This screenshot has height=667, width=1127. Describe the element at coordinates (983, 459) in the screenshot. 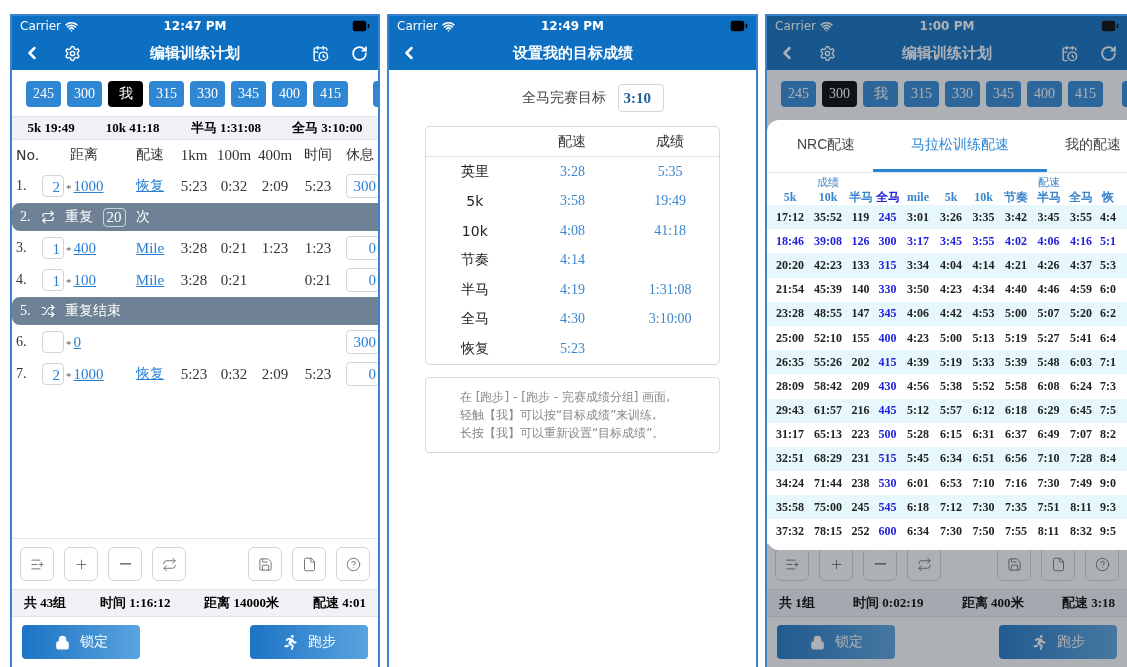

I see `pace-cell-text: 6:51` at that location.